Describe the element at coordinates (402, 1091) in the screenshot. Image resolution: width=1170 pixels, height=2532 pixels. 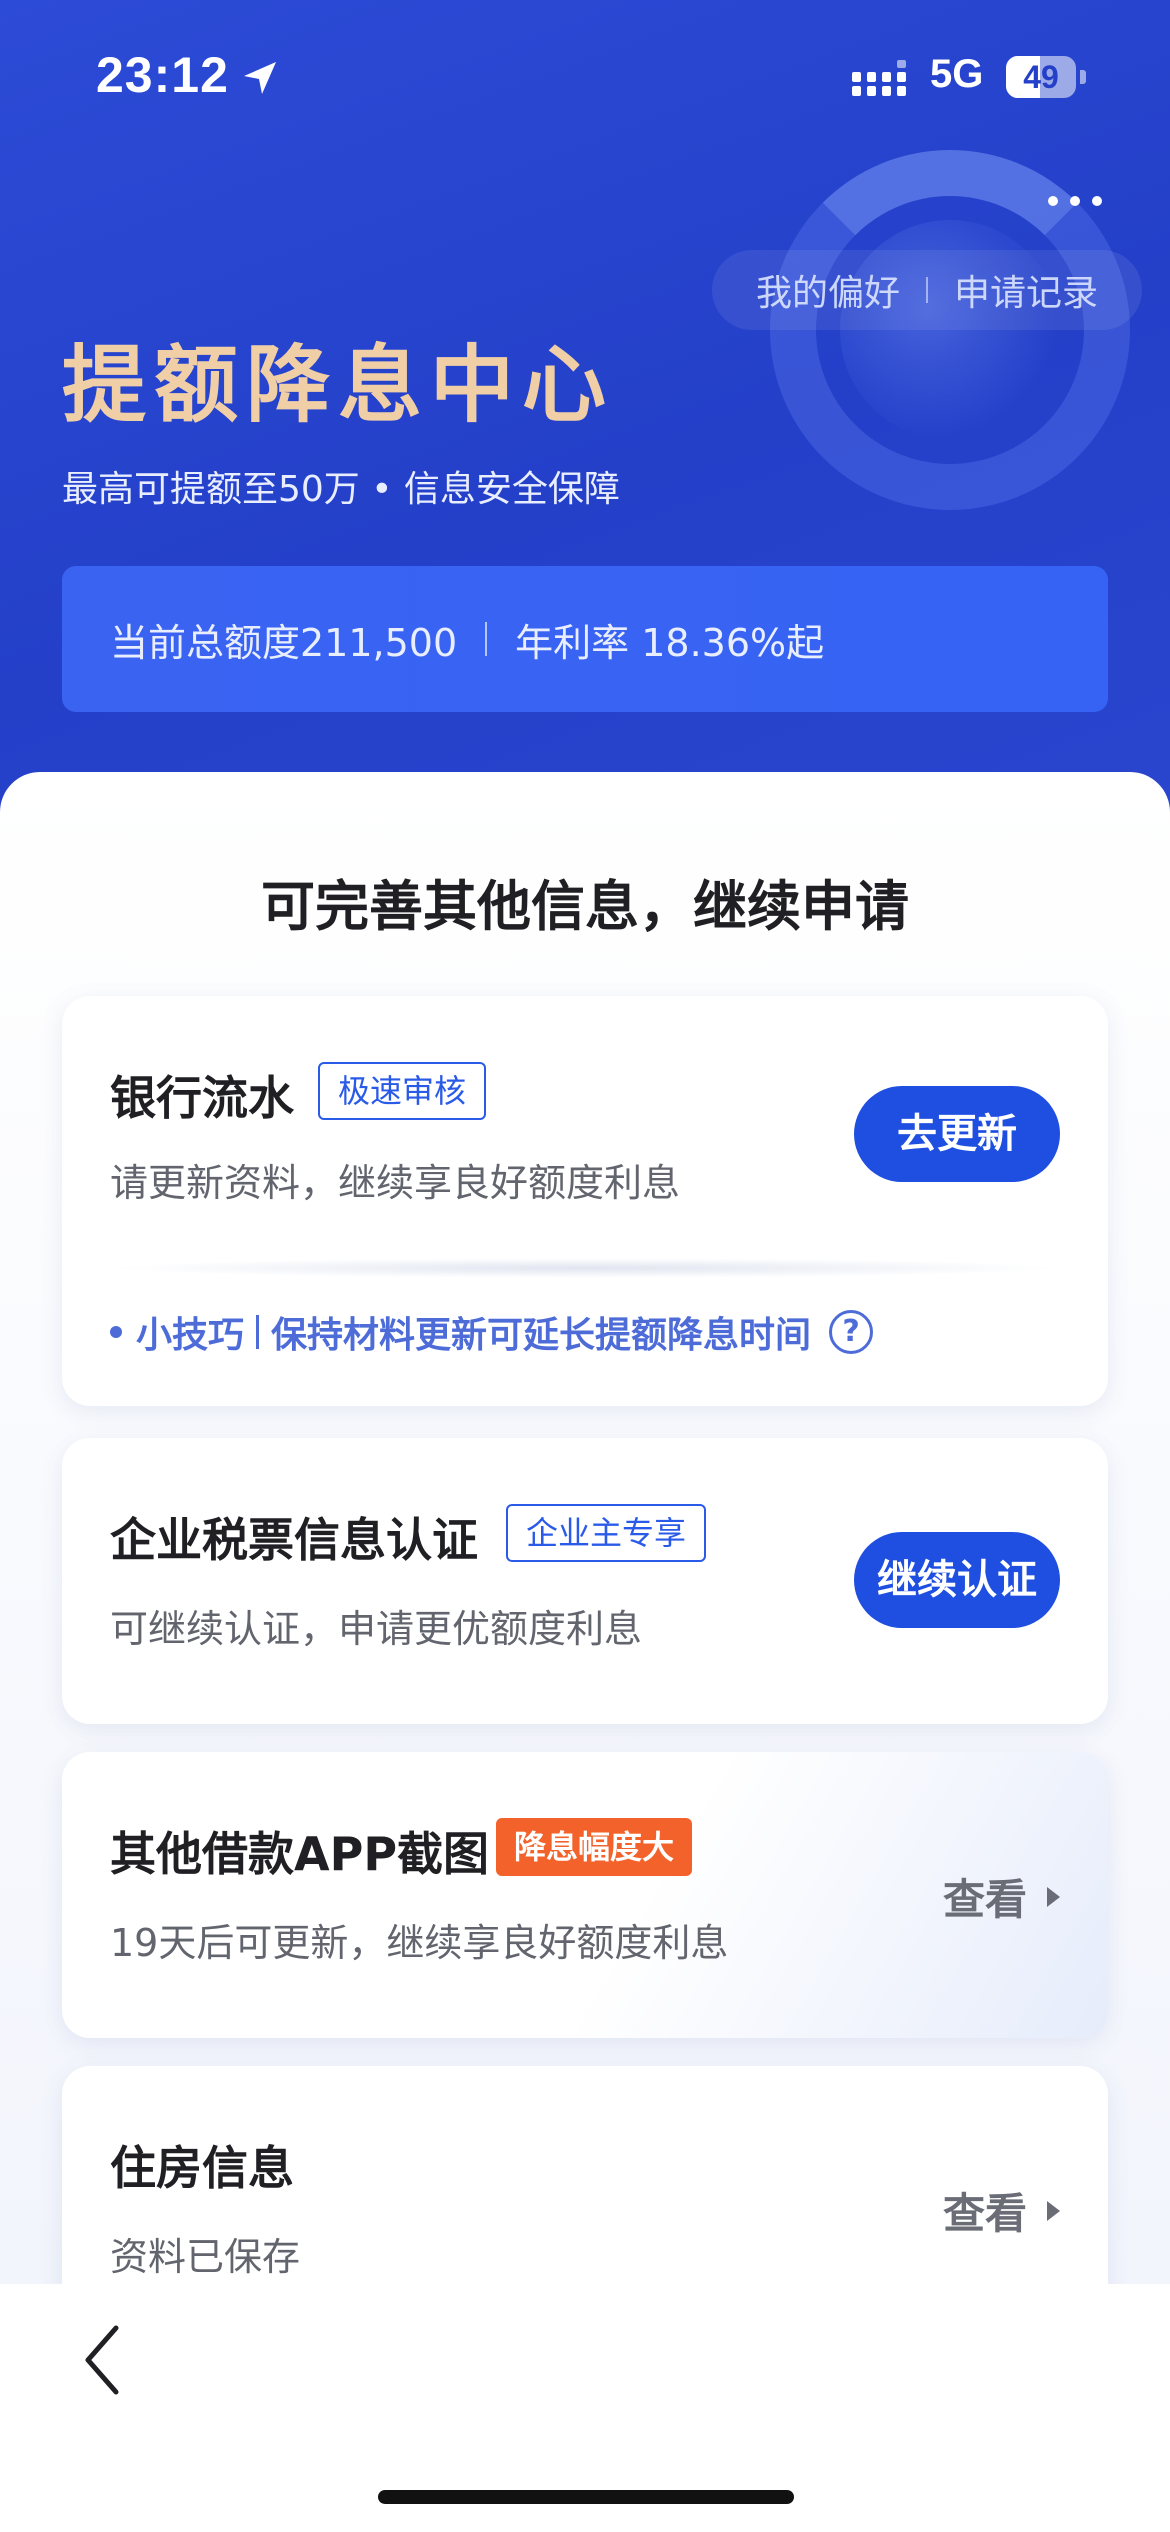
I see `card-tag: 极速审核` at that location.